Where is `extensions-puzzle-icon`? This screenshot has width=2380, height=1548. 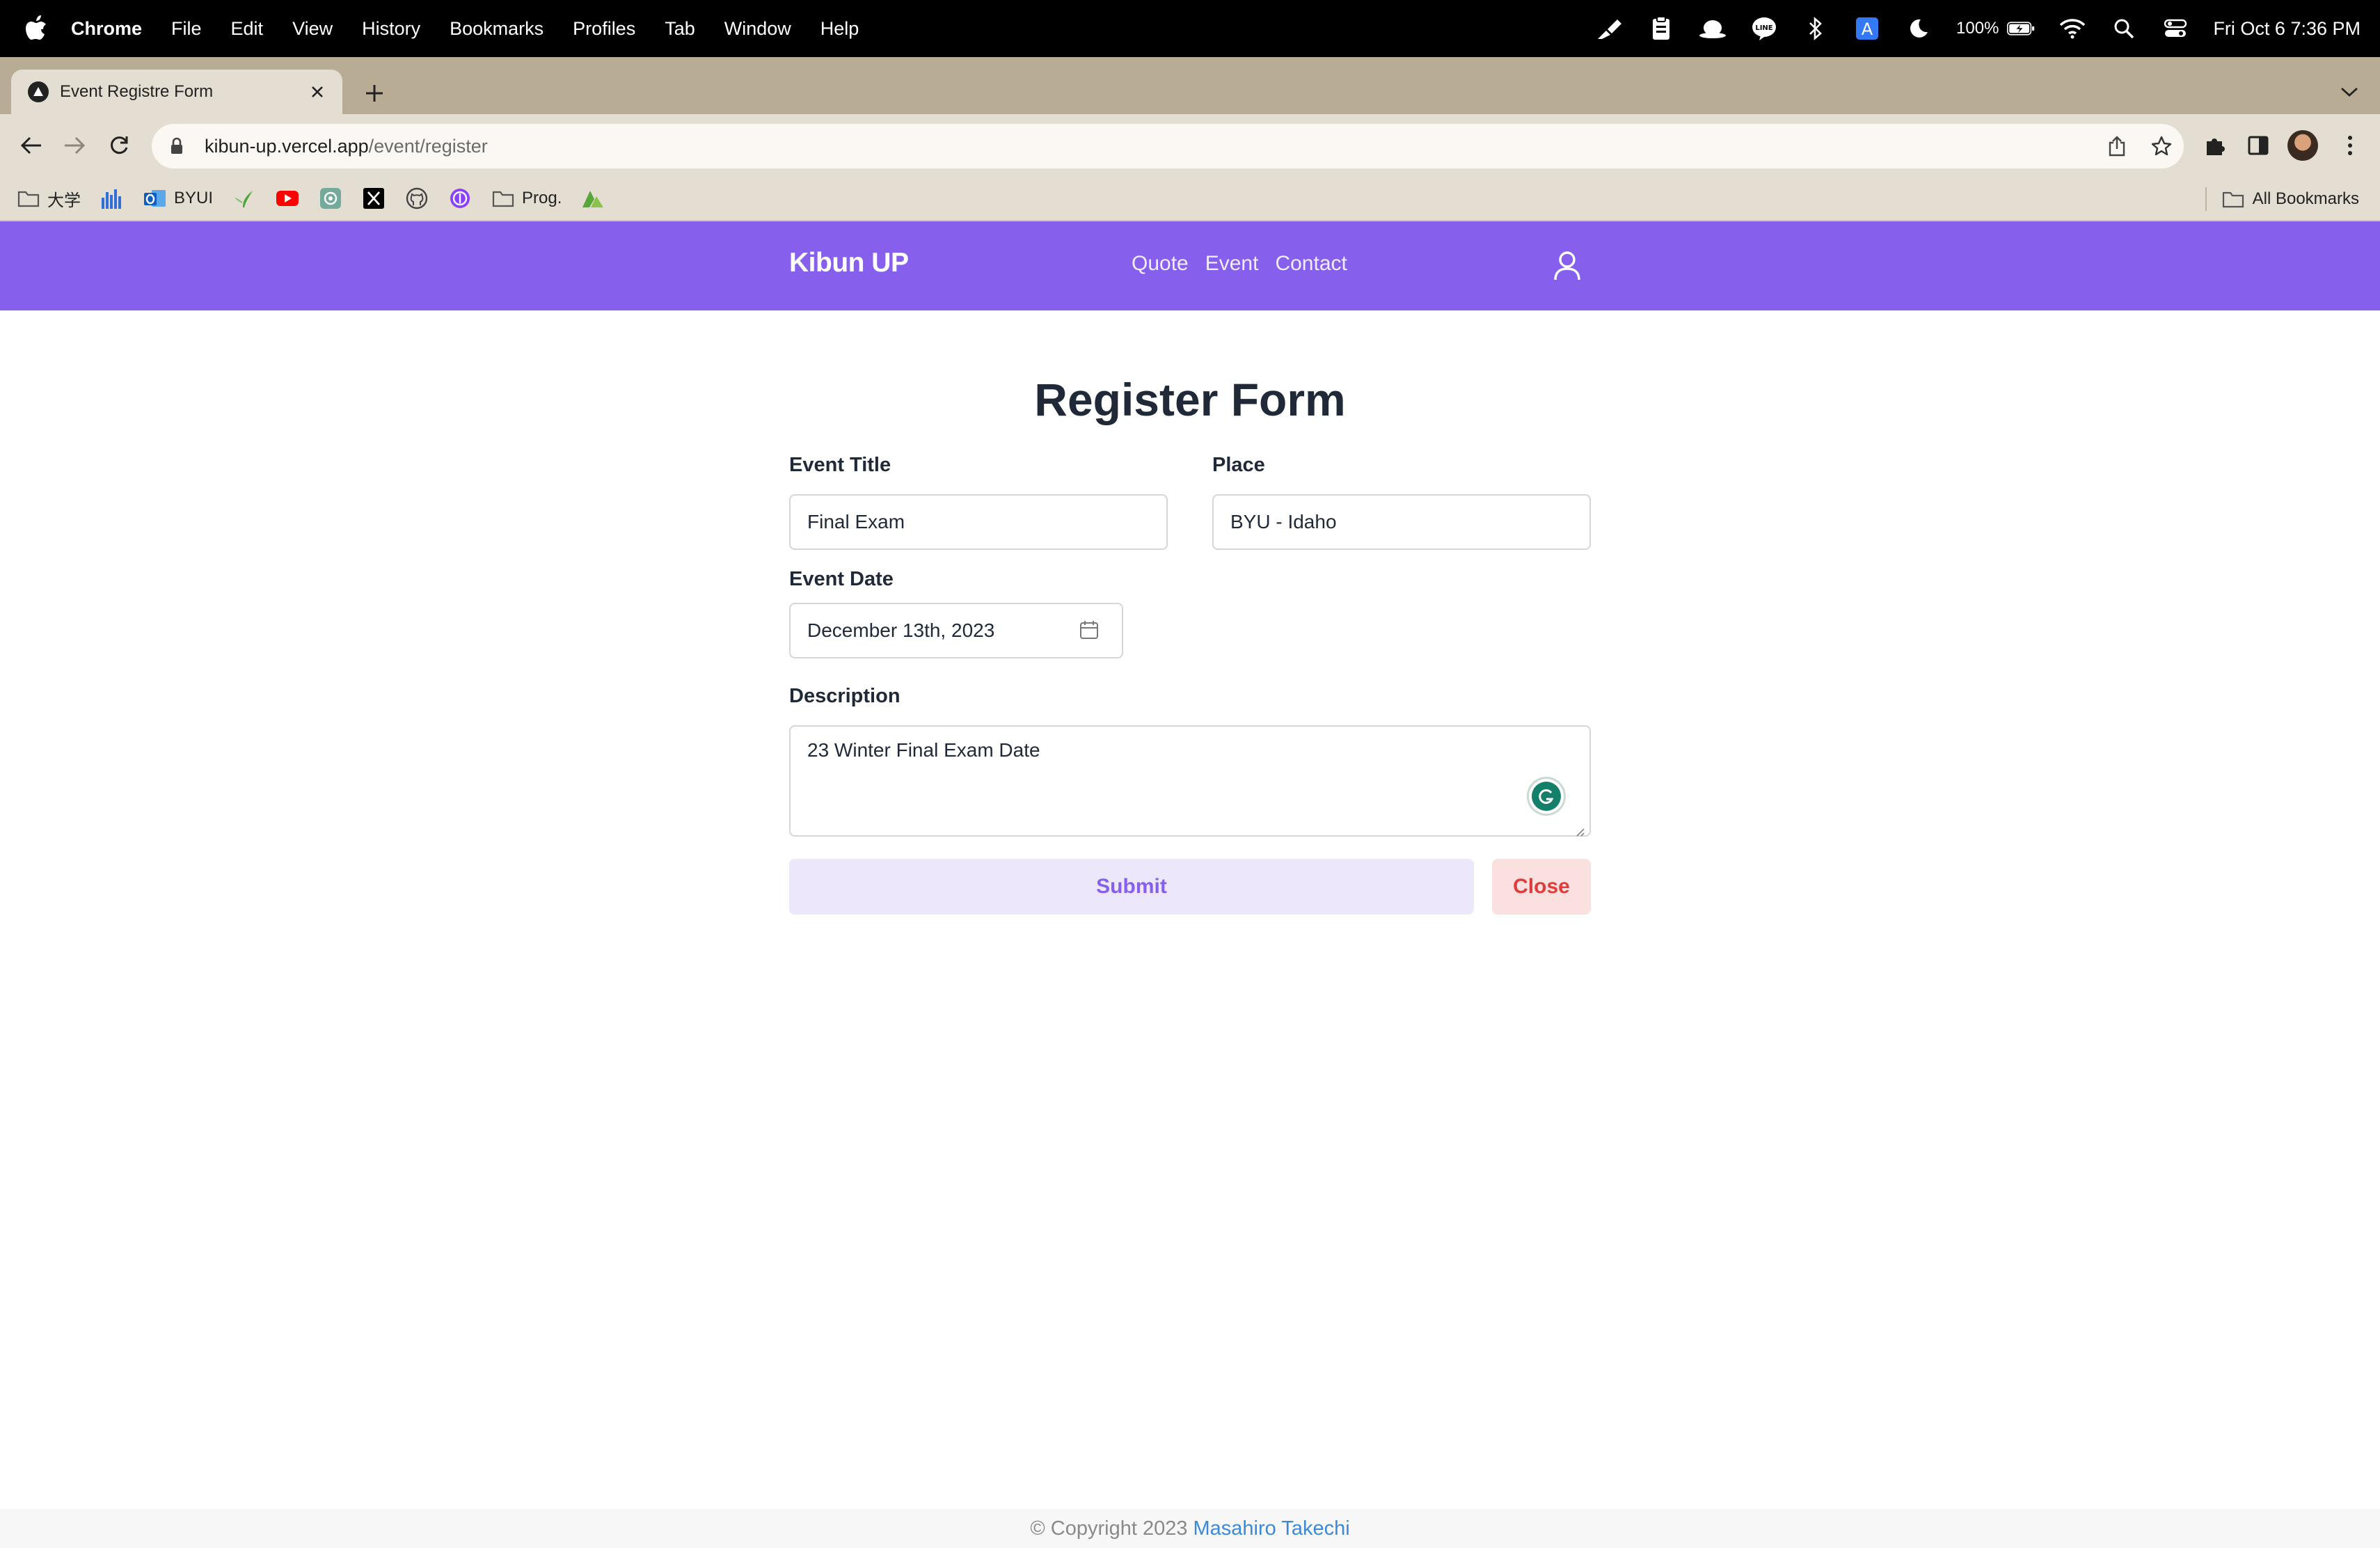 extensions-puzzle-icon is located at coordinates (2215, 145).